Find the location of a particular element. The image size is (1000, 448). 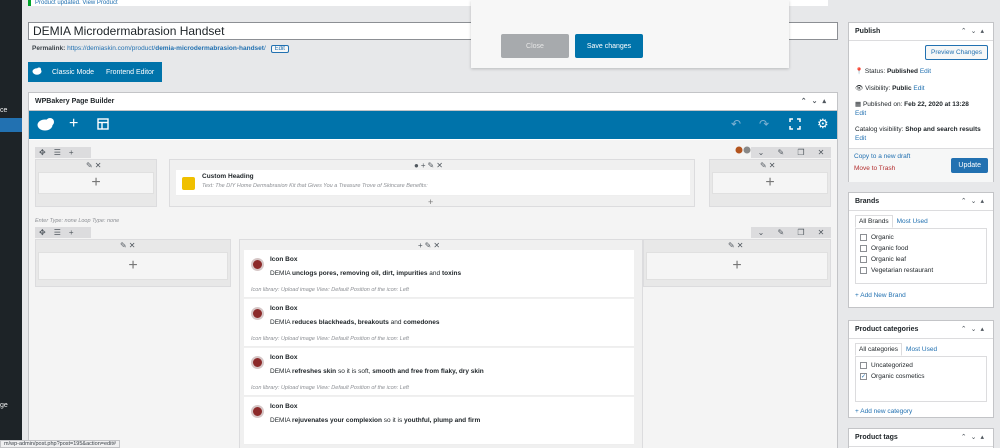

redo-icon: ↷ is located at coordinates (764, 124).